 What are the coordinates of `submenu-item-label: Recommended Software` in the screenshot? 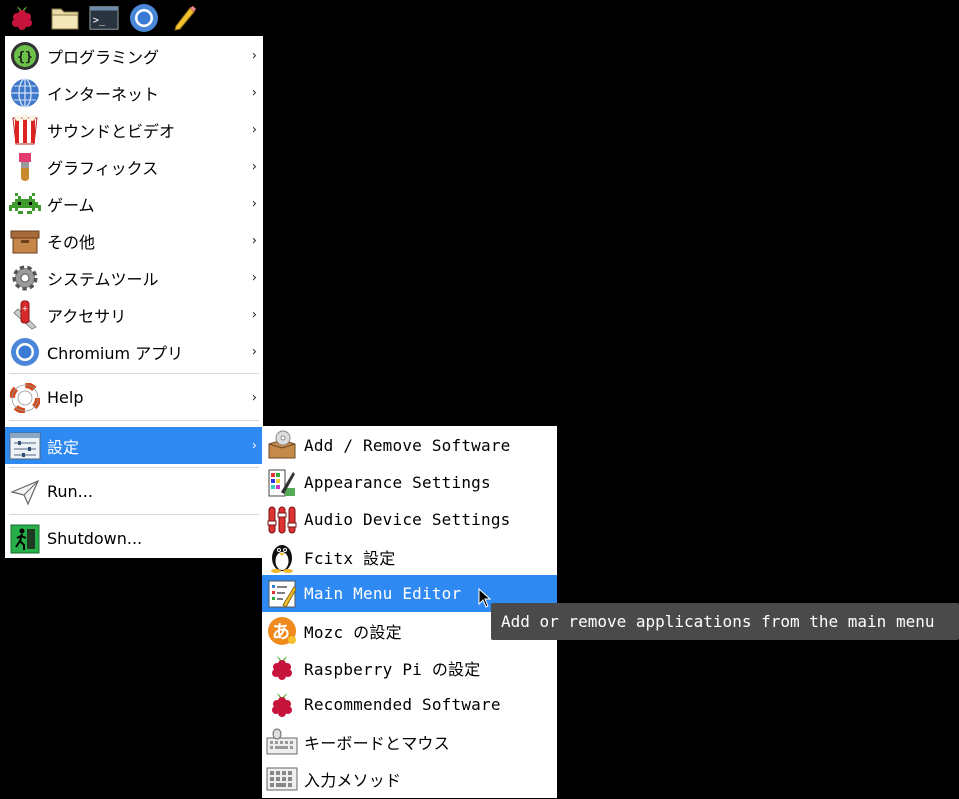 It's located at (402, 704).